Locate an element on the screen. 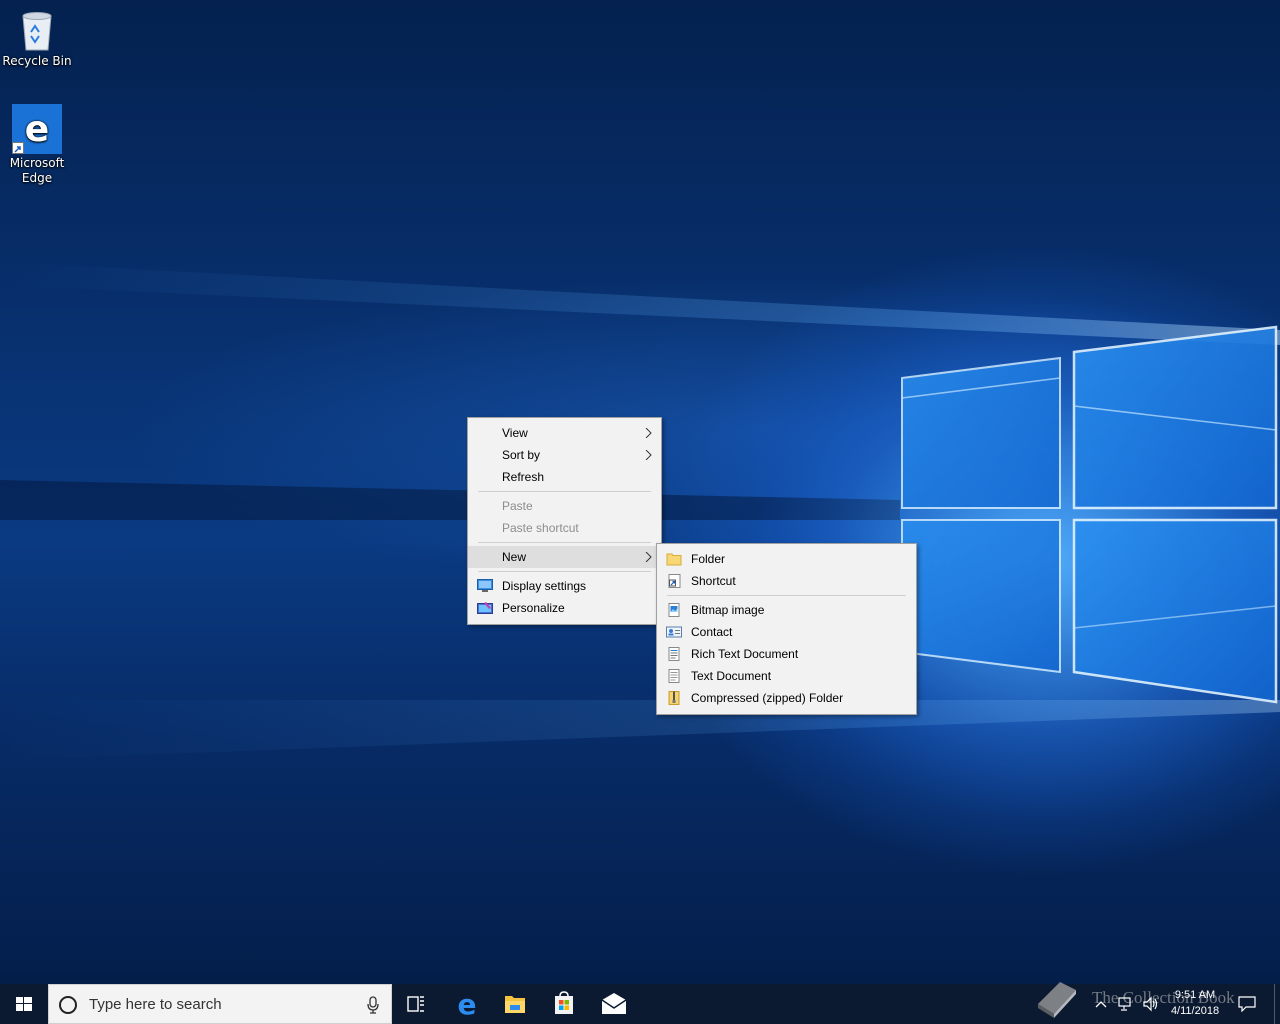 The image size is (1280, 1024). action-center-icon is located at coordinates (1247, 1004).